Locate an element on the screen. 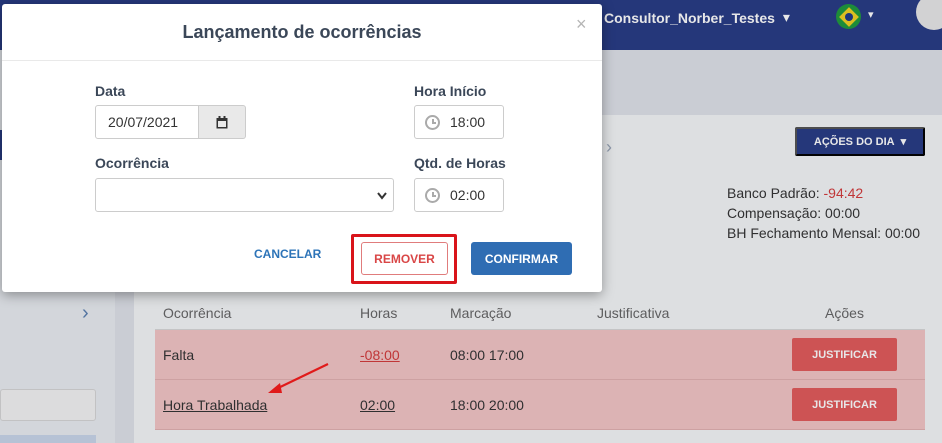 The width and height of the screenshot is (942, 443). date-input: 20/07/2021 is located at coordinates (147, 122).